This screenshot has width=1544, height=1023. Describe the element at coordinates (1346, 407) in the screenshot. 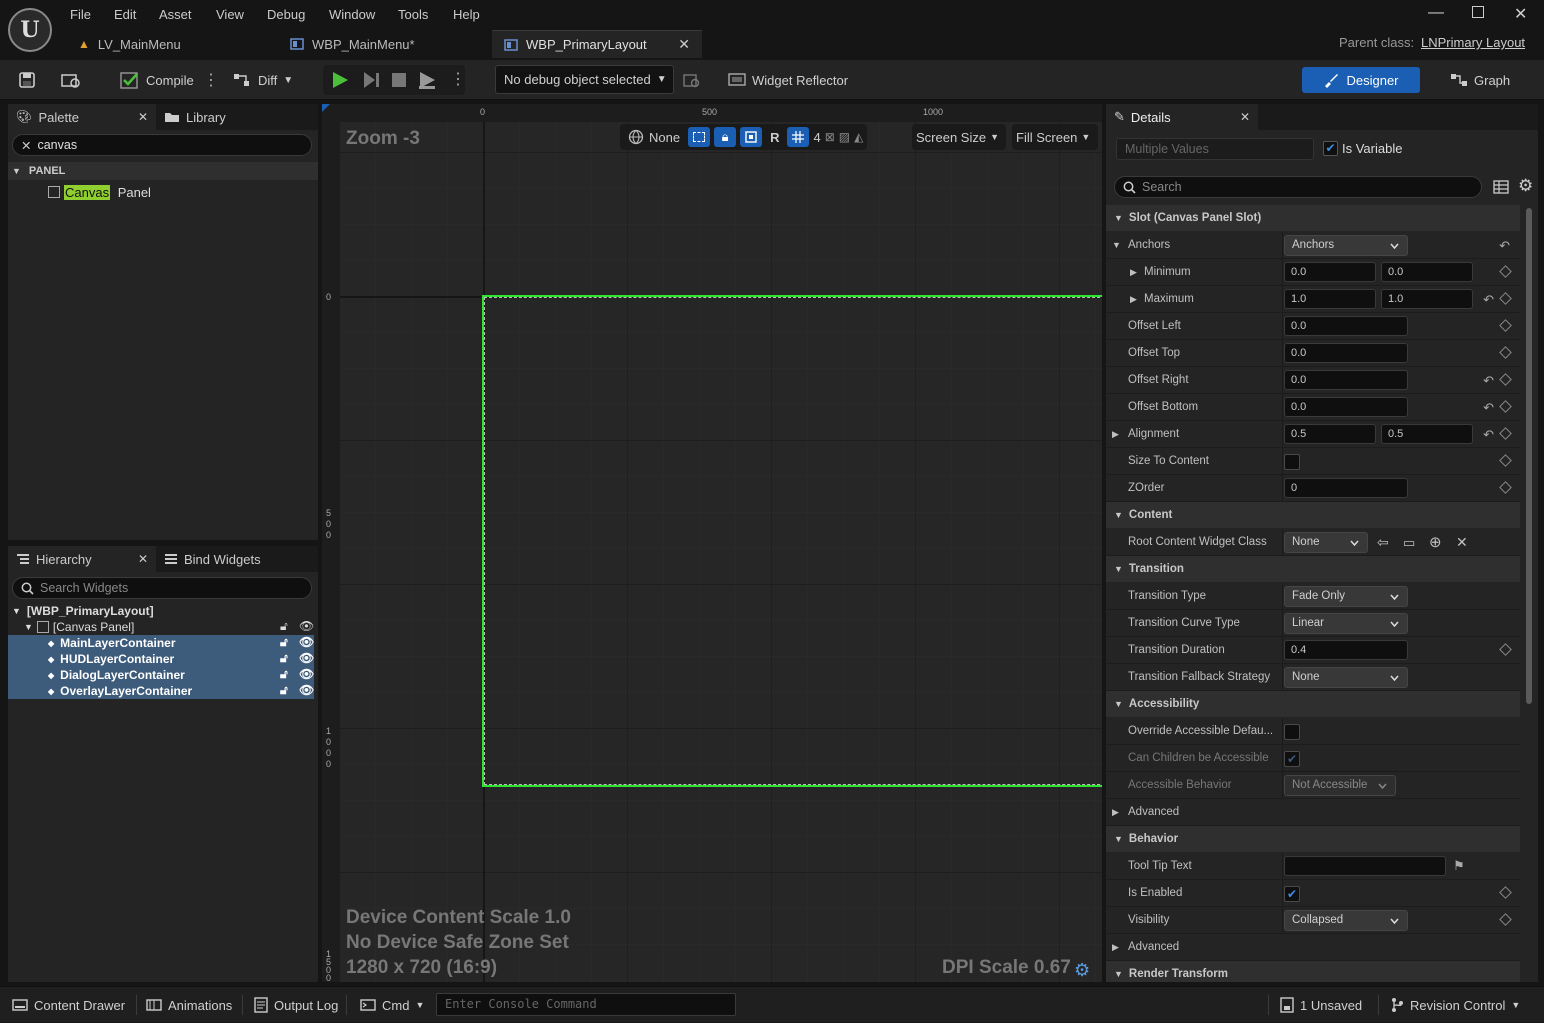

I see `offset-bottom-field: 0.0` at that location.